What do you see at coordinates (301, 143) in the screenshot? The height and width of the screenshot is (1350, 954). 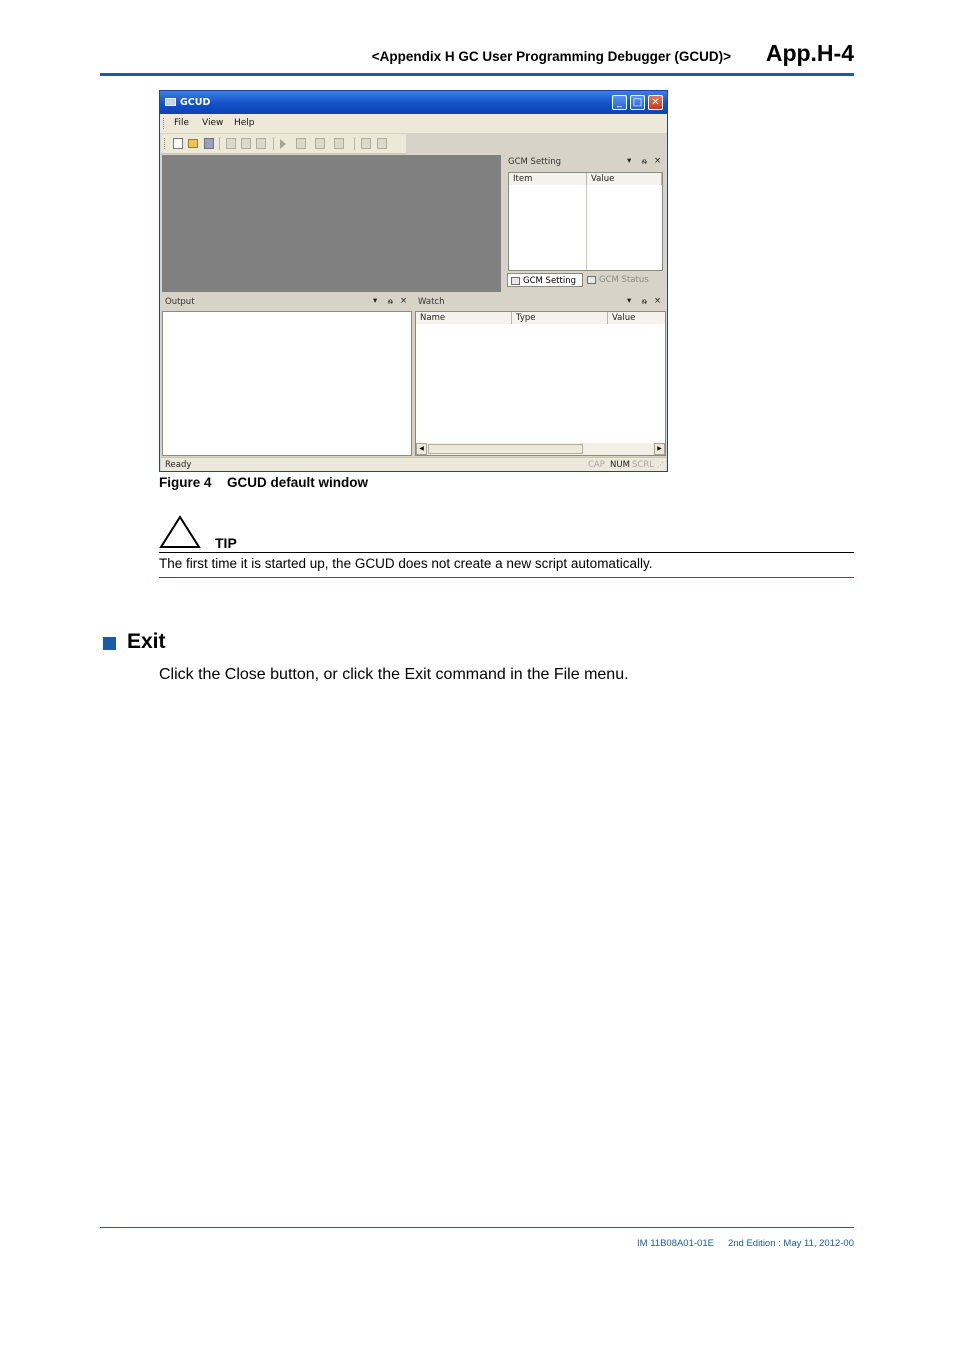 I see `step-into-icon` at bounding box center [301, 143].